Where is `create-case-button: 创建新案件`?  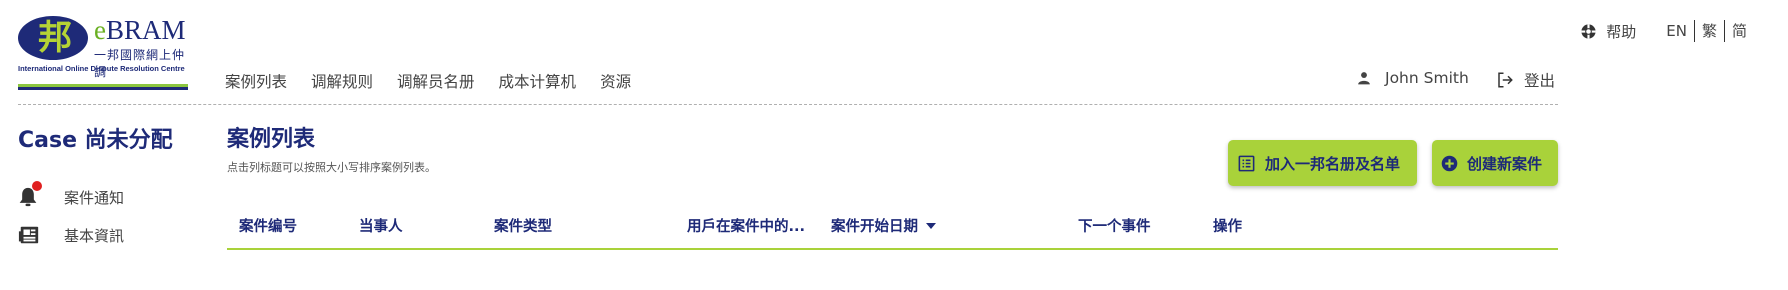 create-case-button: 创建新案件 is located at coordinates (1495, 163).